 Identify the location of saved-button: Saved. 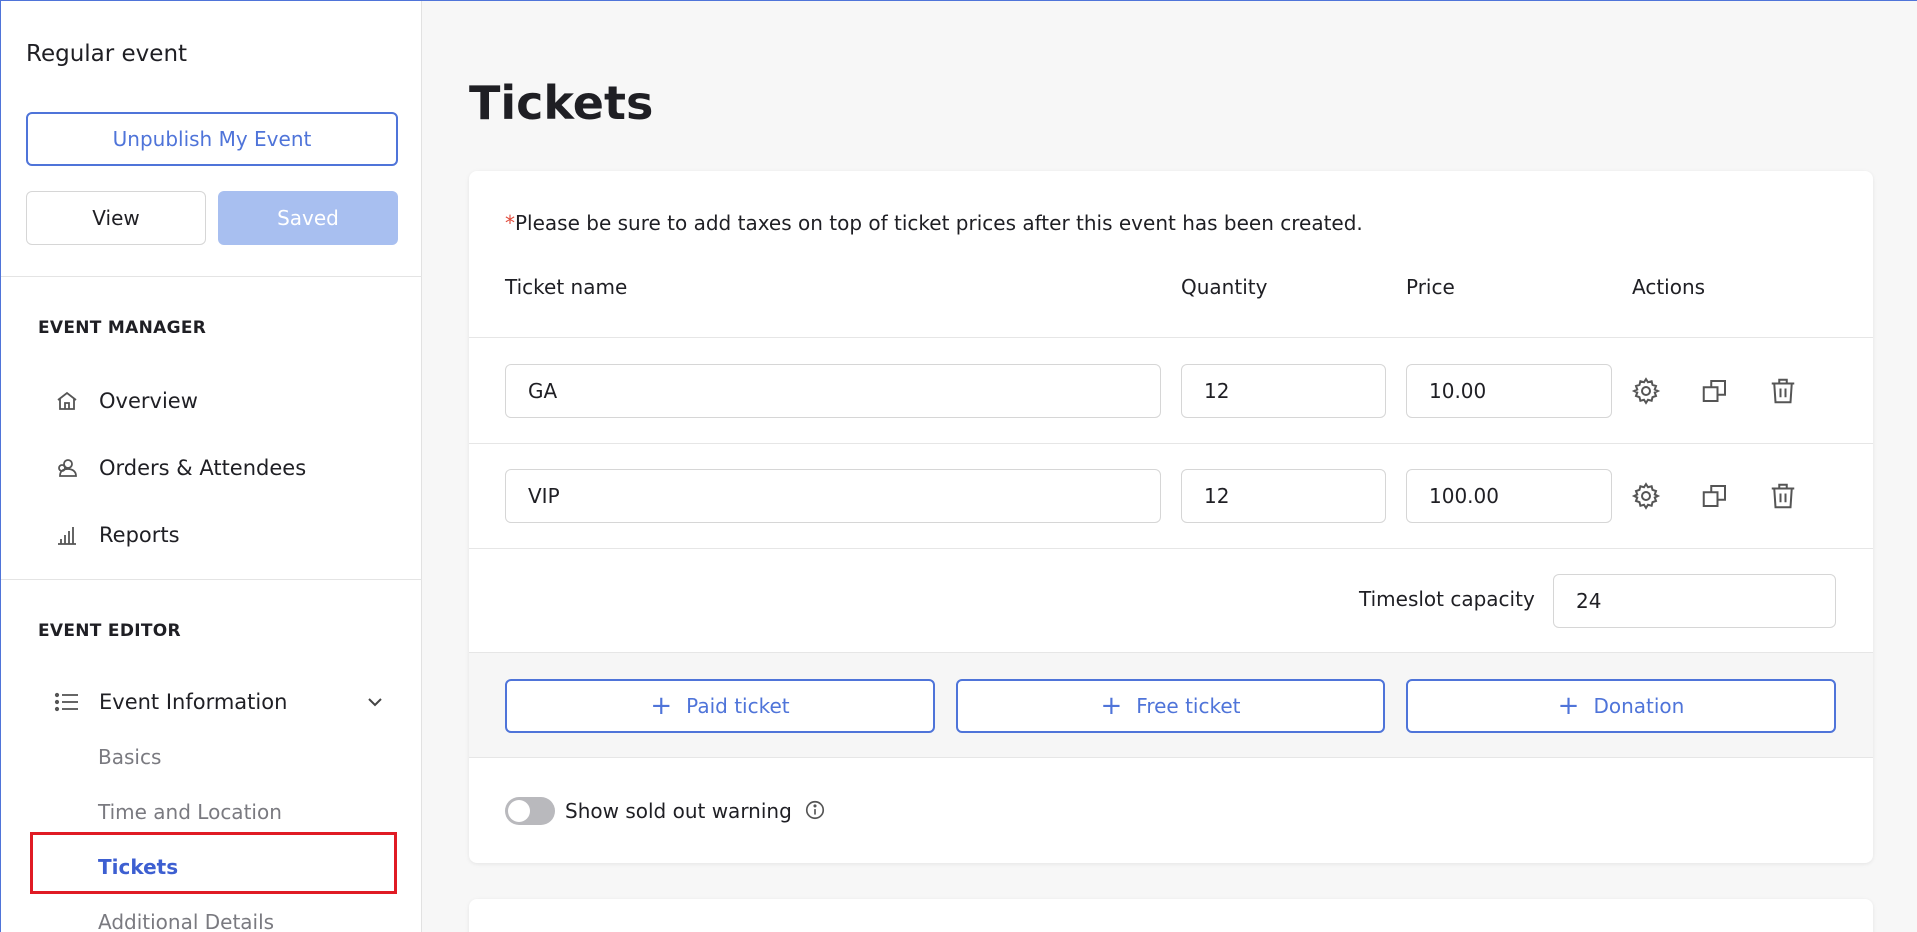
(308, 218).